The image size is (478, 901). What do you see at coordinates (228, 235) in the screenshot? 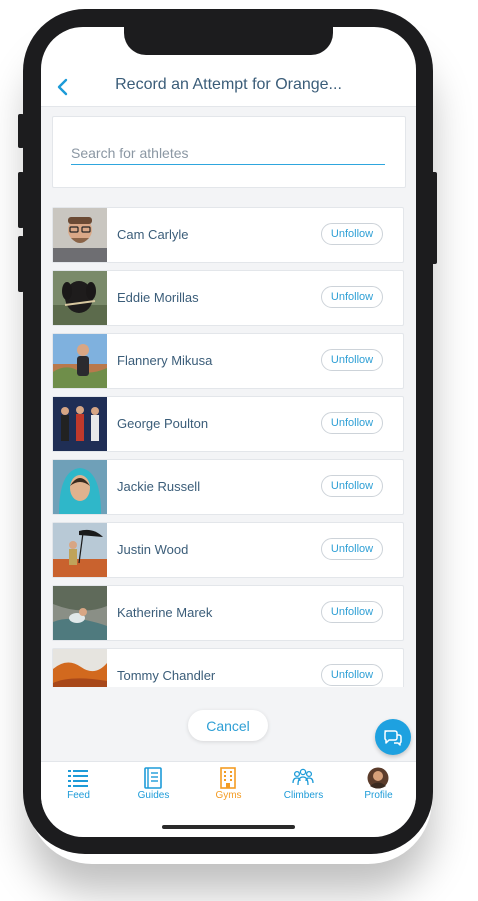
I see `athlete-row: Cam Carlyle Unfollow` at bounding box center [228, 235].